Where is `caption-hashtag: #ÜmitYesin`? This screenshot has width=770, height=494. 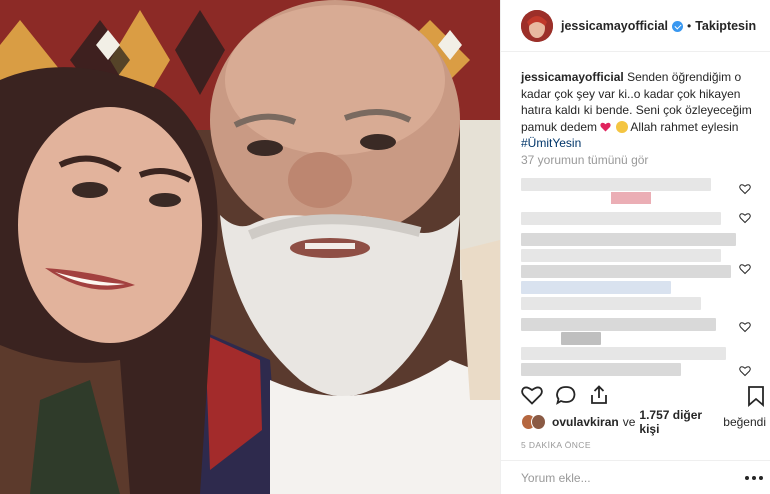 caption-hashtag: #ÜmitYesin is located at coordinates (639, 143).